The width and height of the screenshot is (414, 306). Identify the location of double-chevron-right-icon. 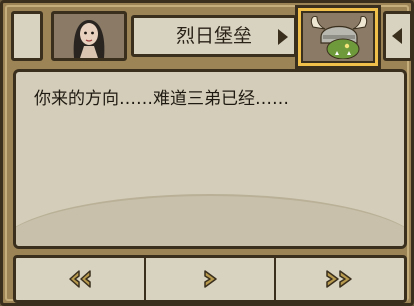
(339, 279).